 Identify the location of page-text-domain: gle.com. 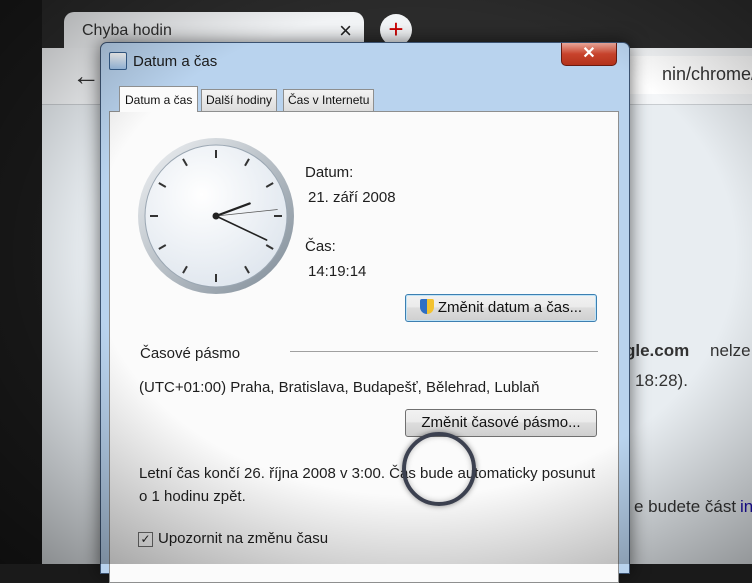
(657, 350).